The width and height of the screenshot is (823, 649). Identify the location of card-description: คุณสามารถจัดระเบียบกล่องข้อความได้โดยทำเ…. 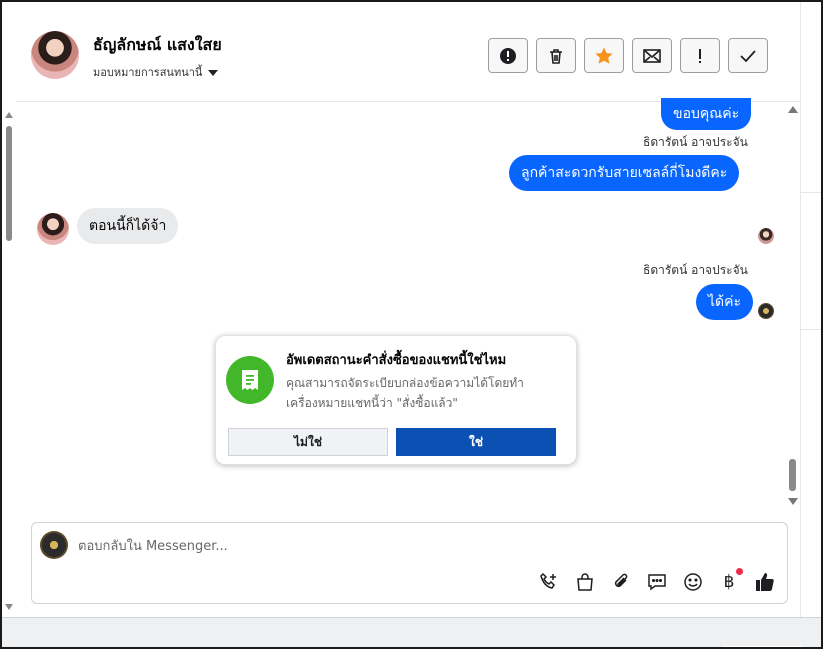
(405, 393).